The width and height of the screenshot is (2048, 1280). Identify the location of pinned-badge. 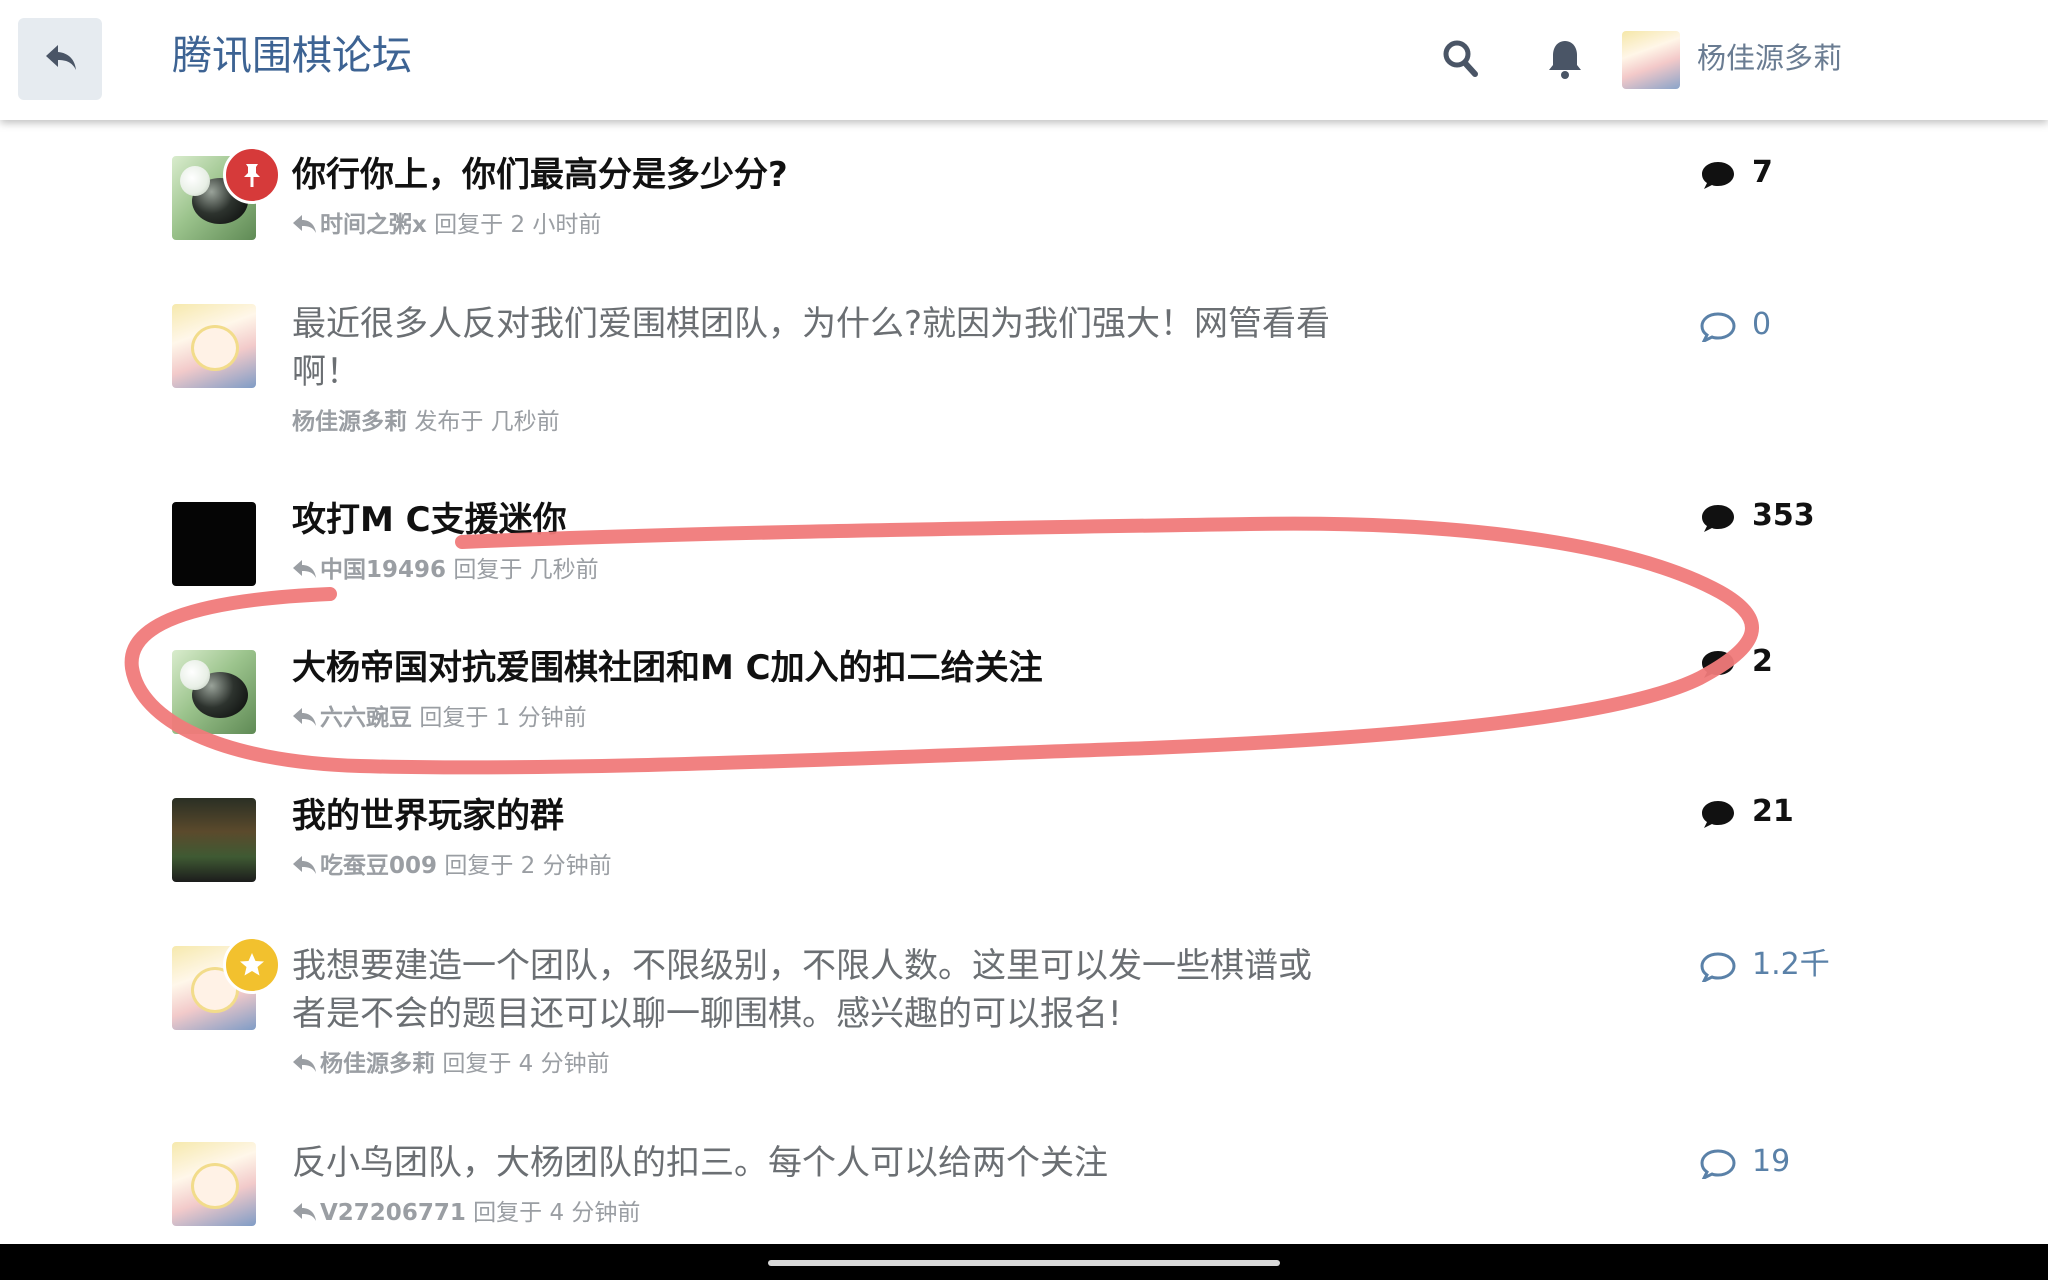
(252, 175).